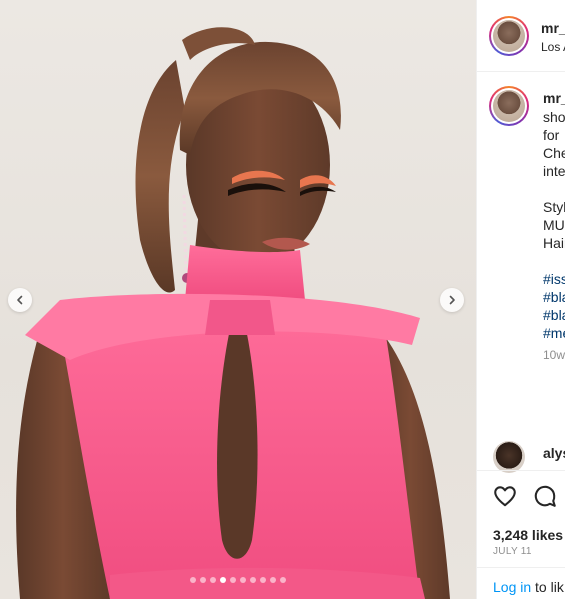 This screenshot has width=565, height=599. I want to click on commenter-avatar, so click(509, 457).